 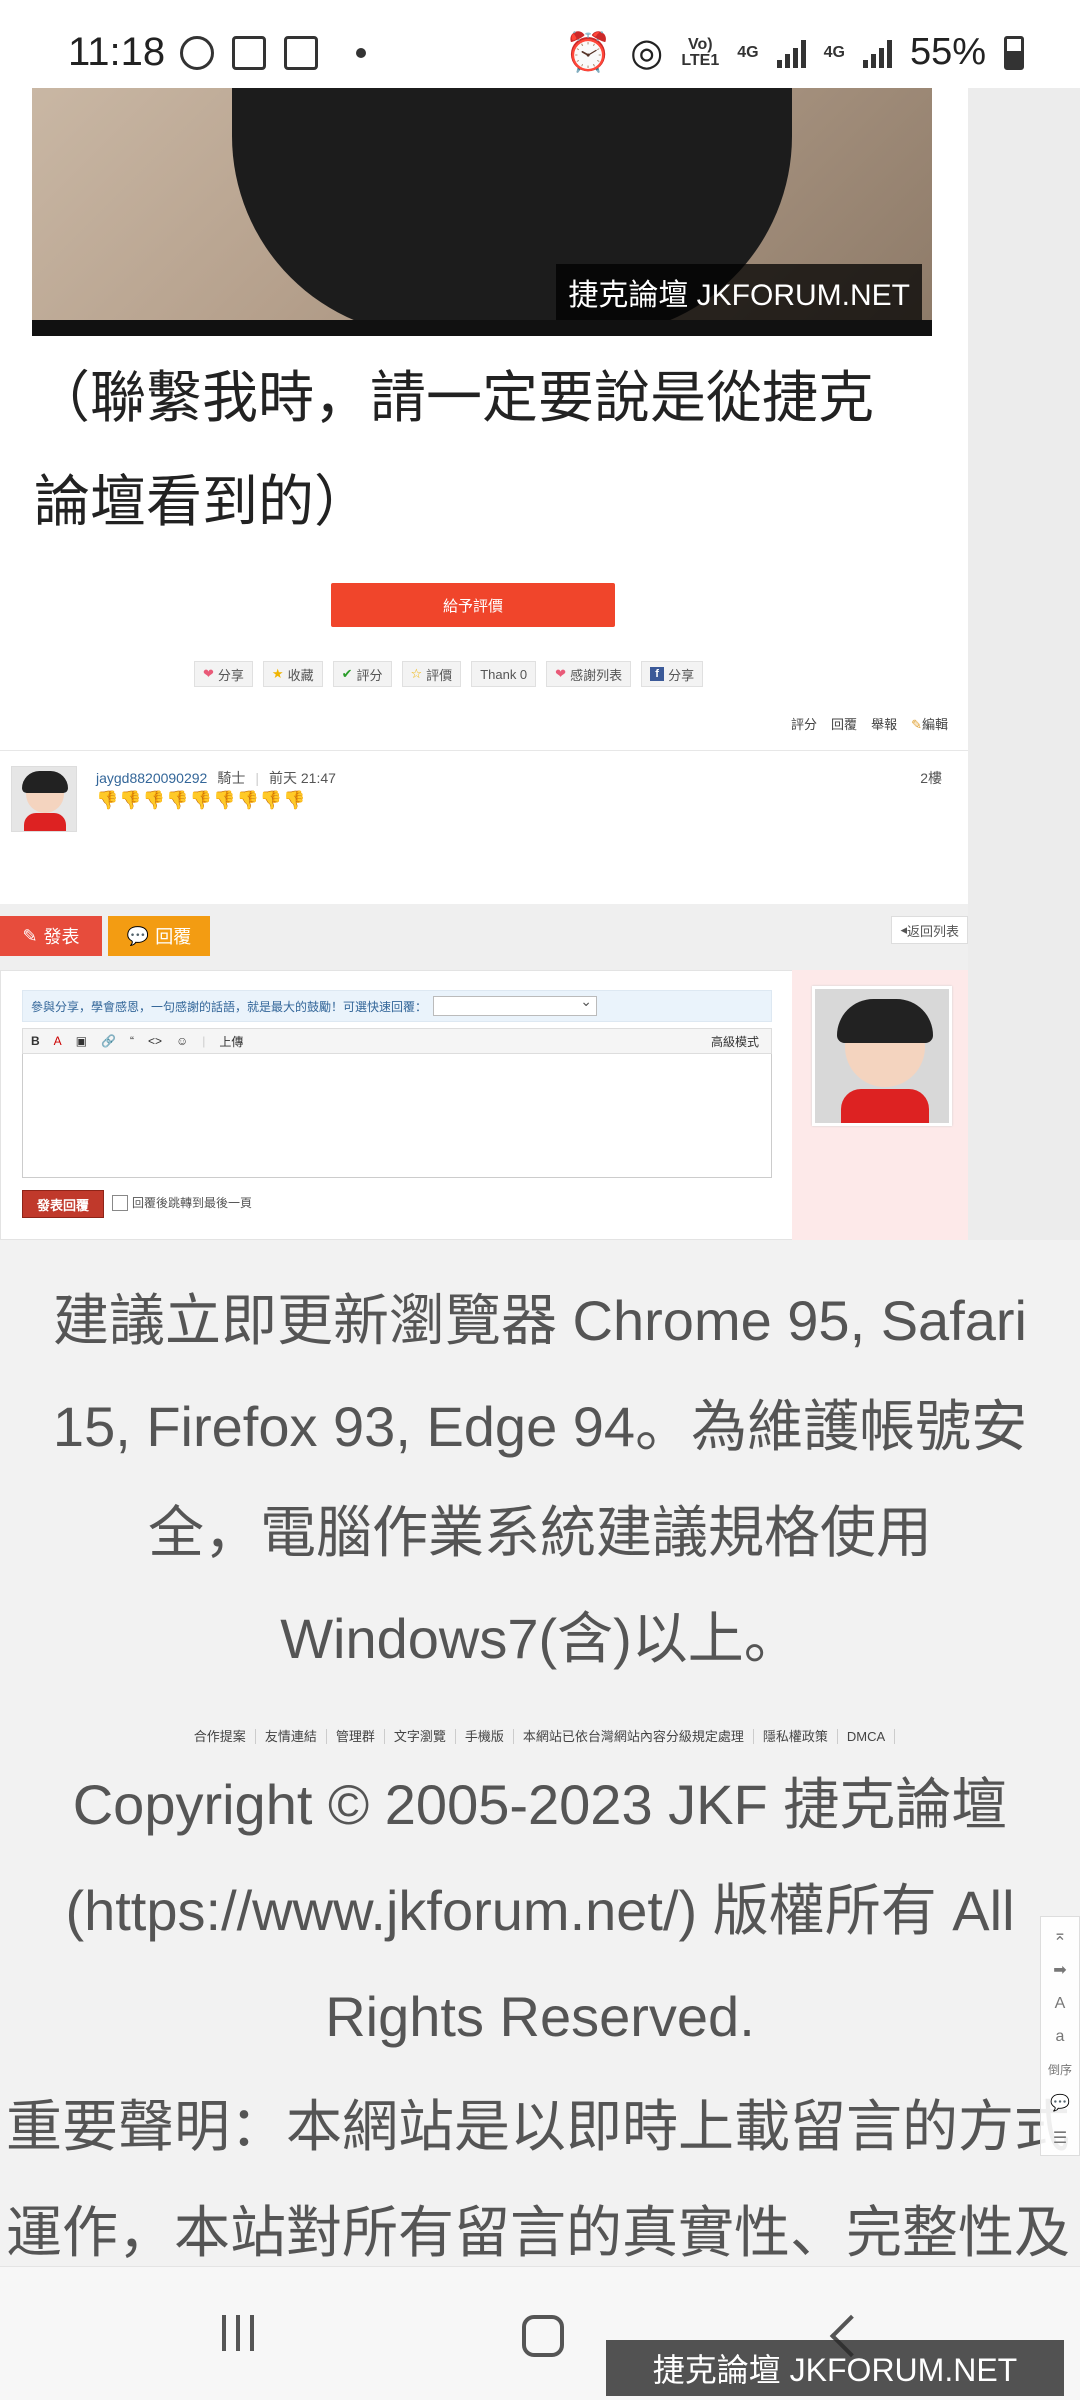 What do you see at coordinates (182, 1041) in the screenshot?
I see `emoji-icon: ☺` at bounding box center [182, 1041].